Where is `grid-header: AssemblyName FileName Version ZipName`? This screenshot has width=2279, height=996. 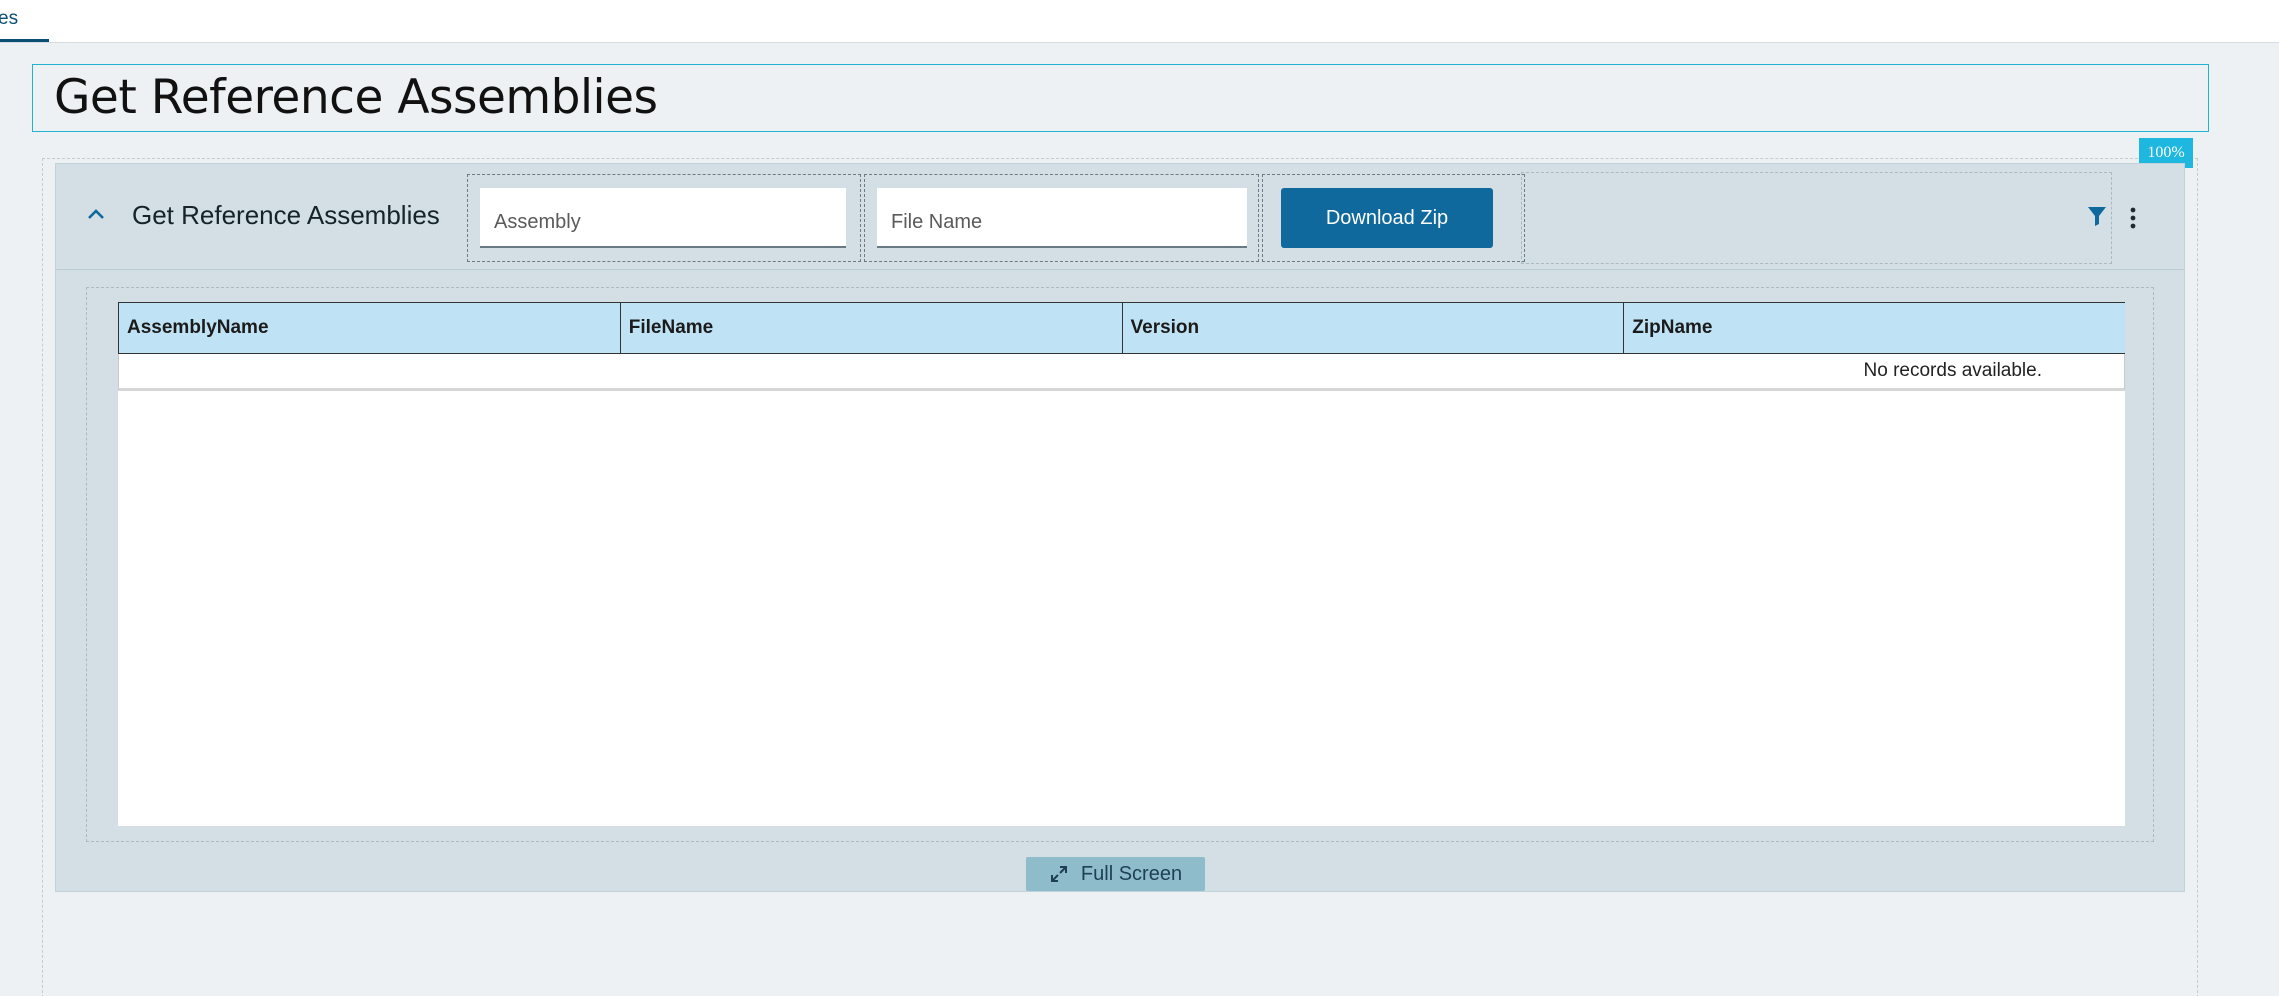 grid-header: AssemblyName FileName Version ZipName is located at coordinates (1121, 328).